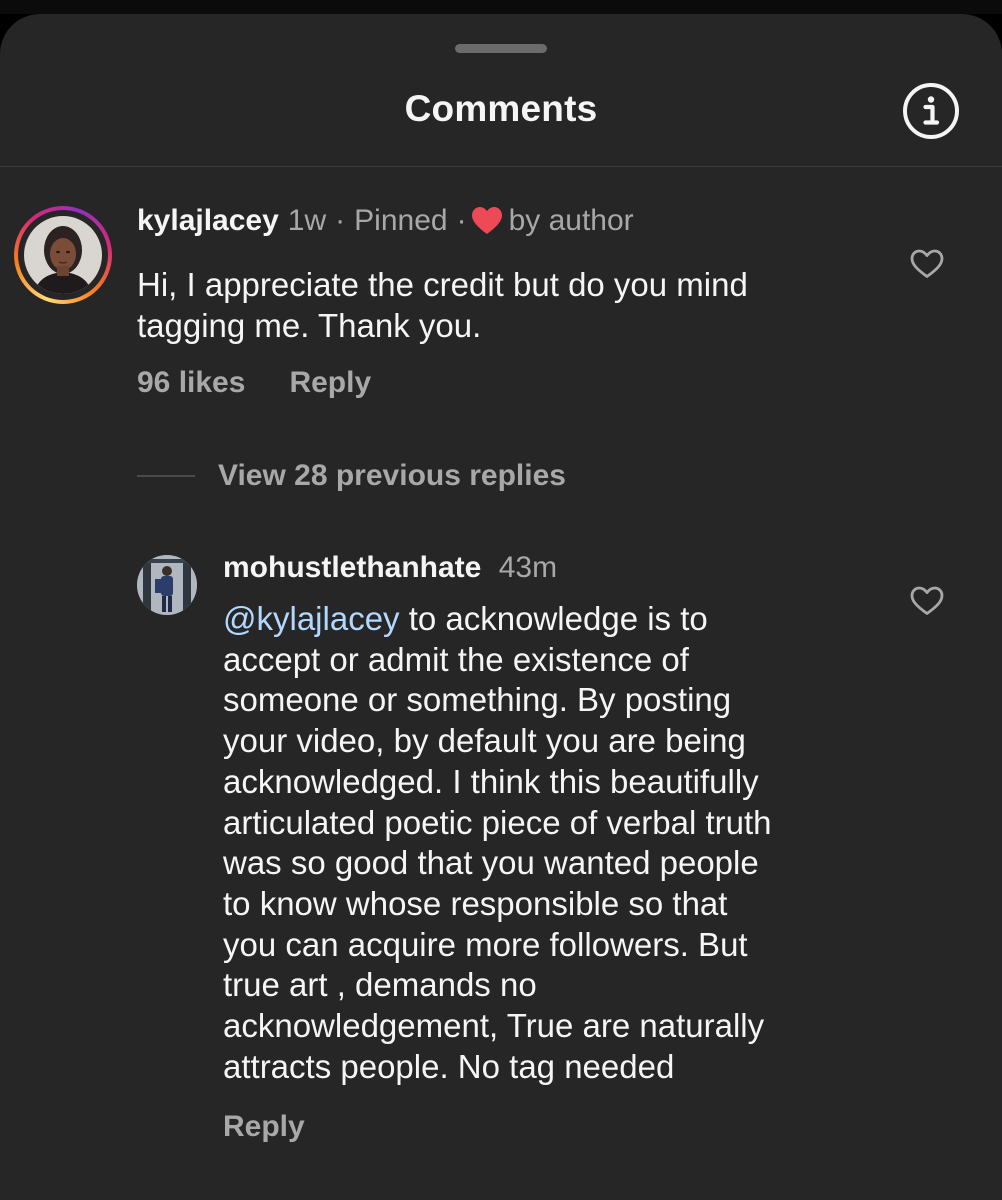 This screenshot has width=1002, height=1200. I want to click on comment-username: kylajlacey, so click(208, 221).